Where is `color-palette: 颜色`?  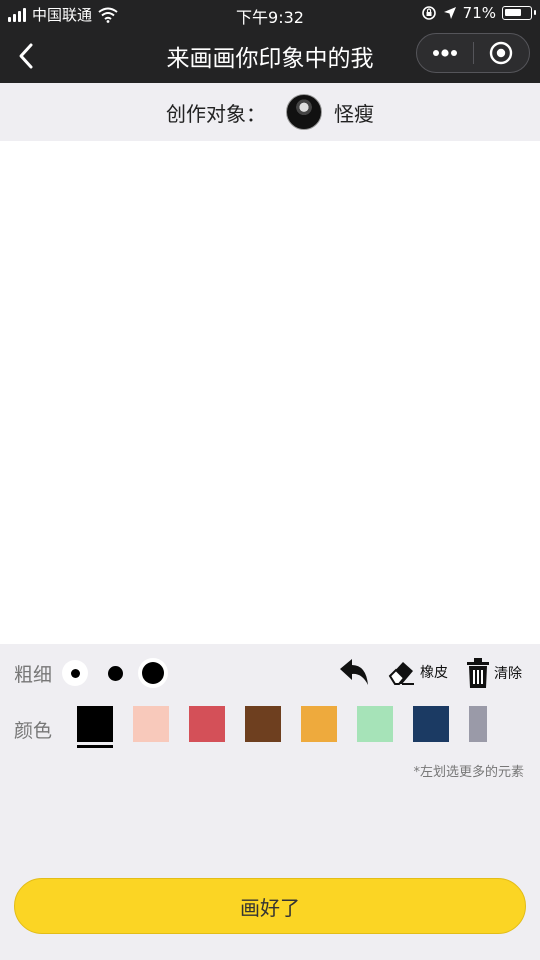
color-palette: 颜色 is located at coordinates (270, 728).